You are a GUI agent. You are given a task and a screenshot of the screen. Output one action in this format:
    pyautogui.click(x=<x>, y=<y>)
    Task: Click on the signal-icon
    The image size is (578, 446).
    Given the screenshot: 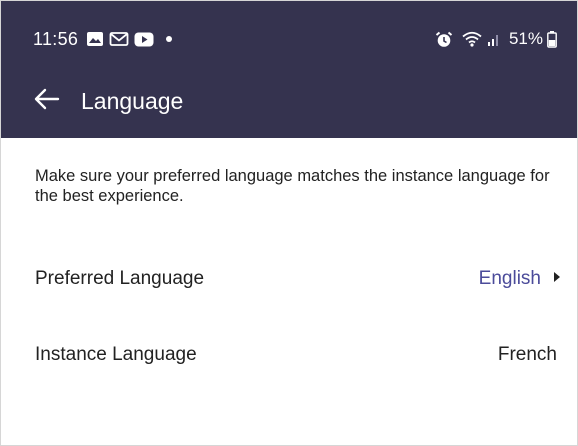 What is the action you would take?
    pyautogui.click(x=494, y=39)
    